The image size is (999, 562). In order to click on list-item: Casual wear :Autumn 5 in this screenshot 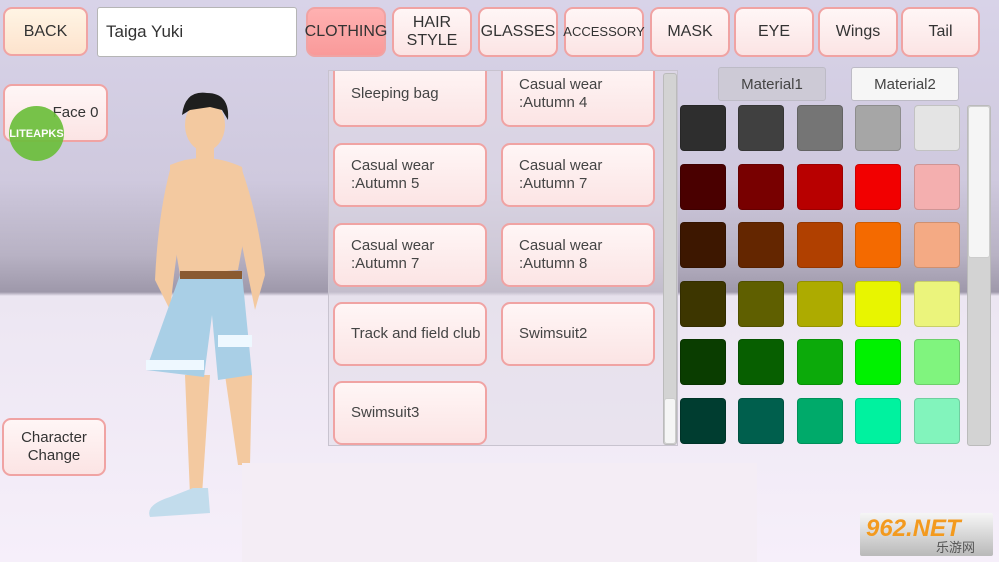, I will do `click(410, 175)`.